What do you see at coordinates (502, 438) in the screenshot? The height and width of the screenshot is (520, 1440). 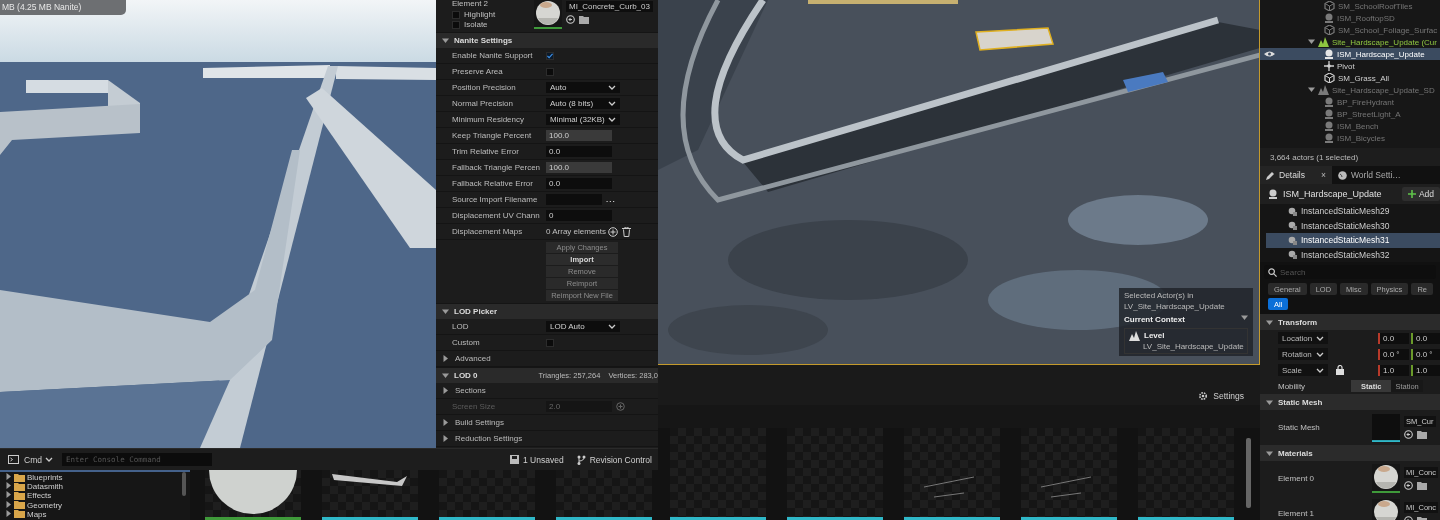 I see `group-label: Reduction Settings` at bounding box center [502, 438].